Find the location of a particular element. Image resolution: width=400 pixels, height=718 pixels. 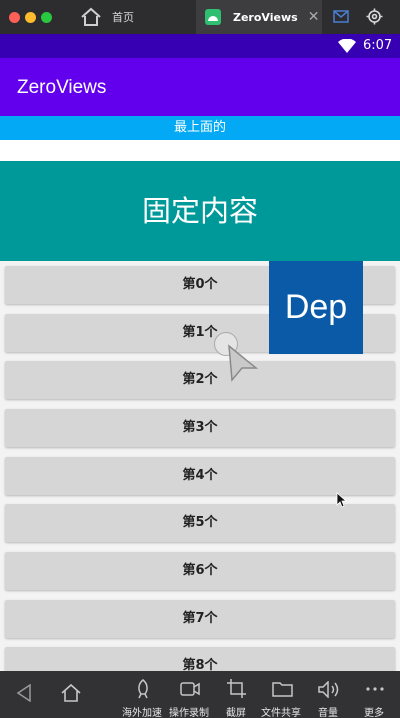

app-bar: ZeroViews is located at coordinates (200, 87).